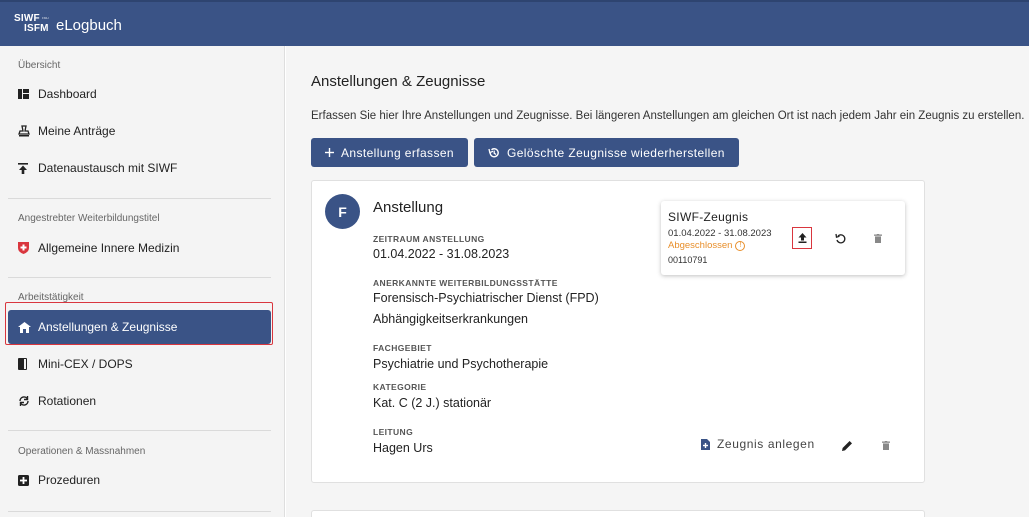 Image resolution: width=1029 pixels, height=517 pixels. What do you see at coordinates (45, 18) in the screenshot?
I see `logo-small: FMH` at bounding box center [45, 18].